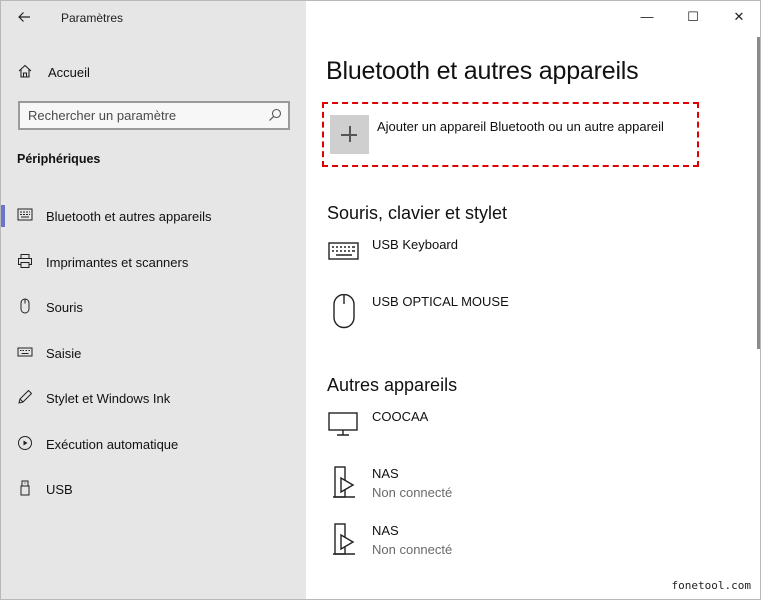 The image size is (761, 600). I want to click on device-name: COOCAA, so click(400, 416).